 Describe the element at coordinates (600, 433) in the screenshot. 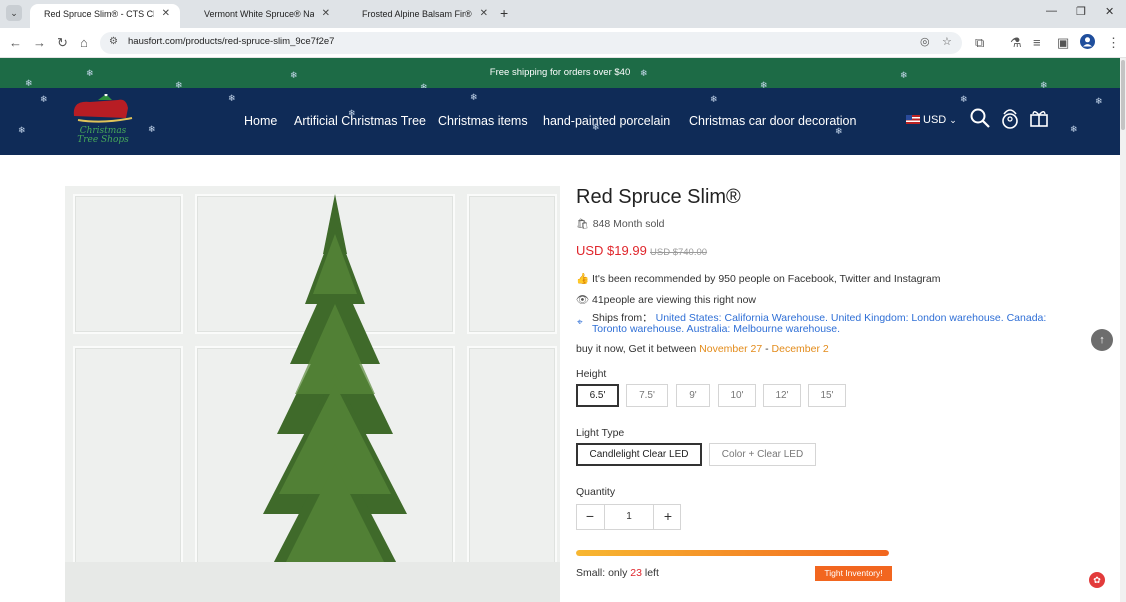

I see `light-type-label: Light Type` at that location.